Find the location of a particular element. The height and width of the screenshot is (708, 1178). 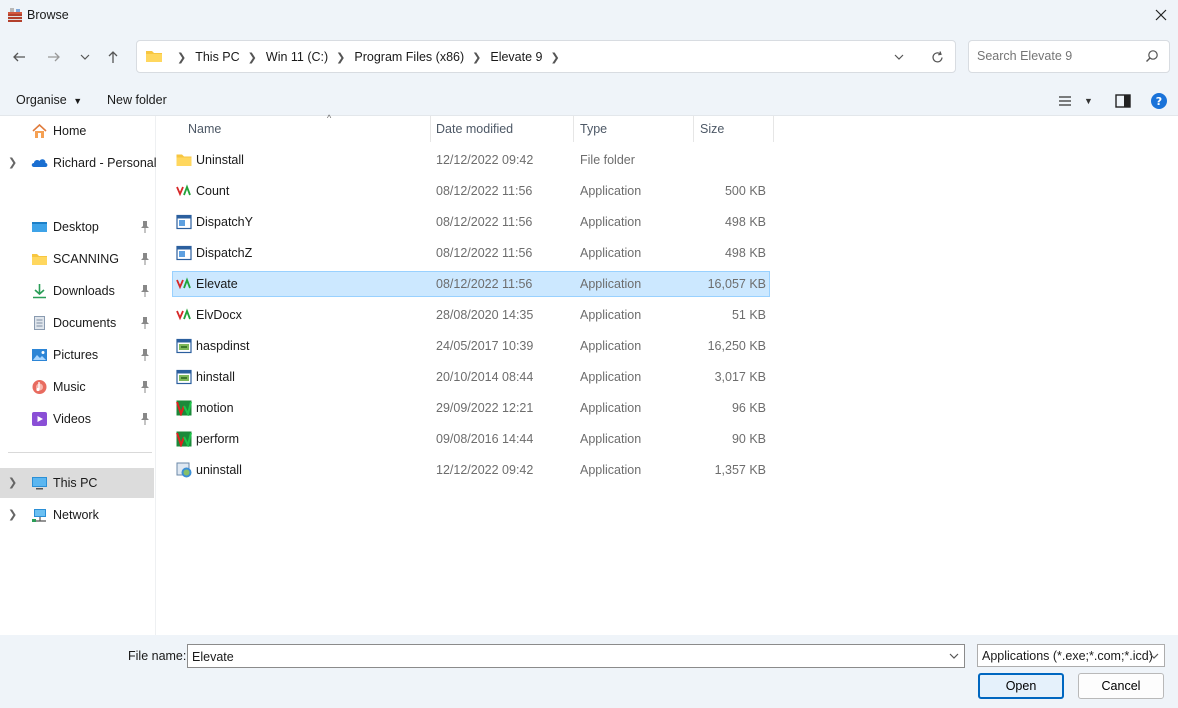

file-row: Uninstall 12/12/2022 09:42 File folder is located at coordinates (471, 160).